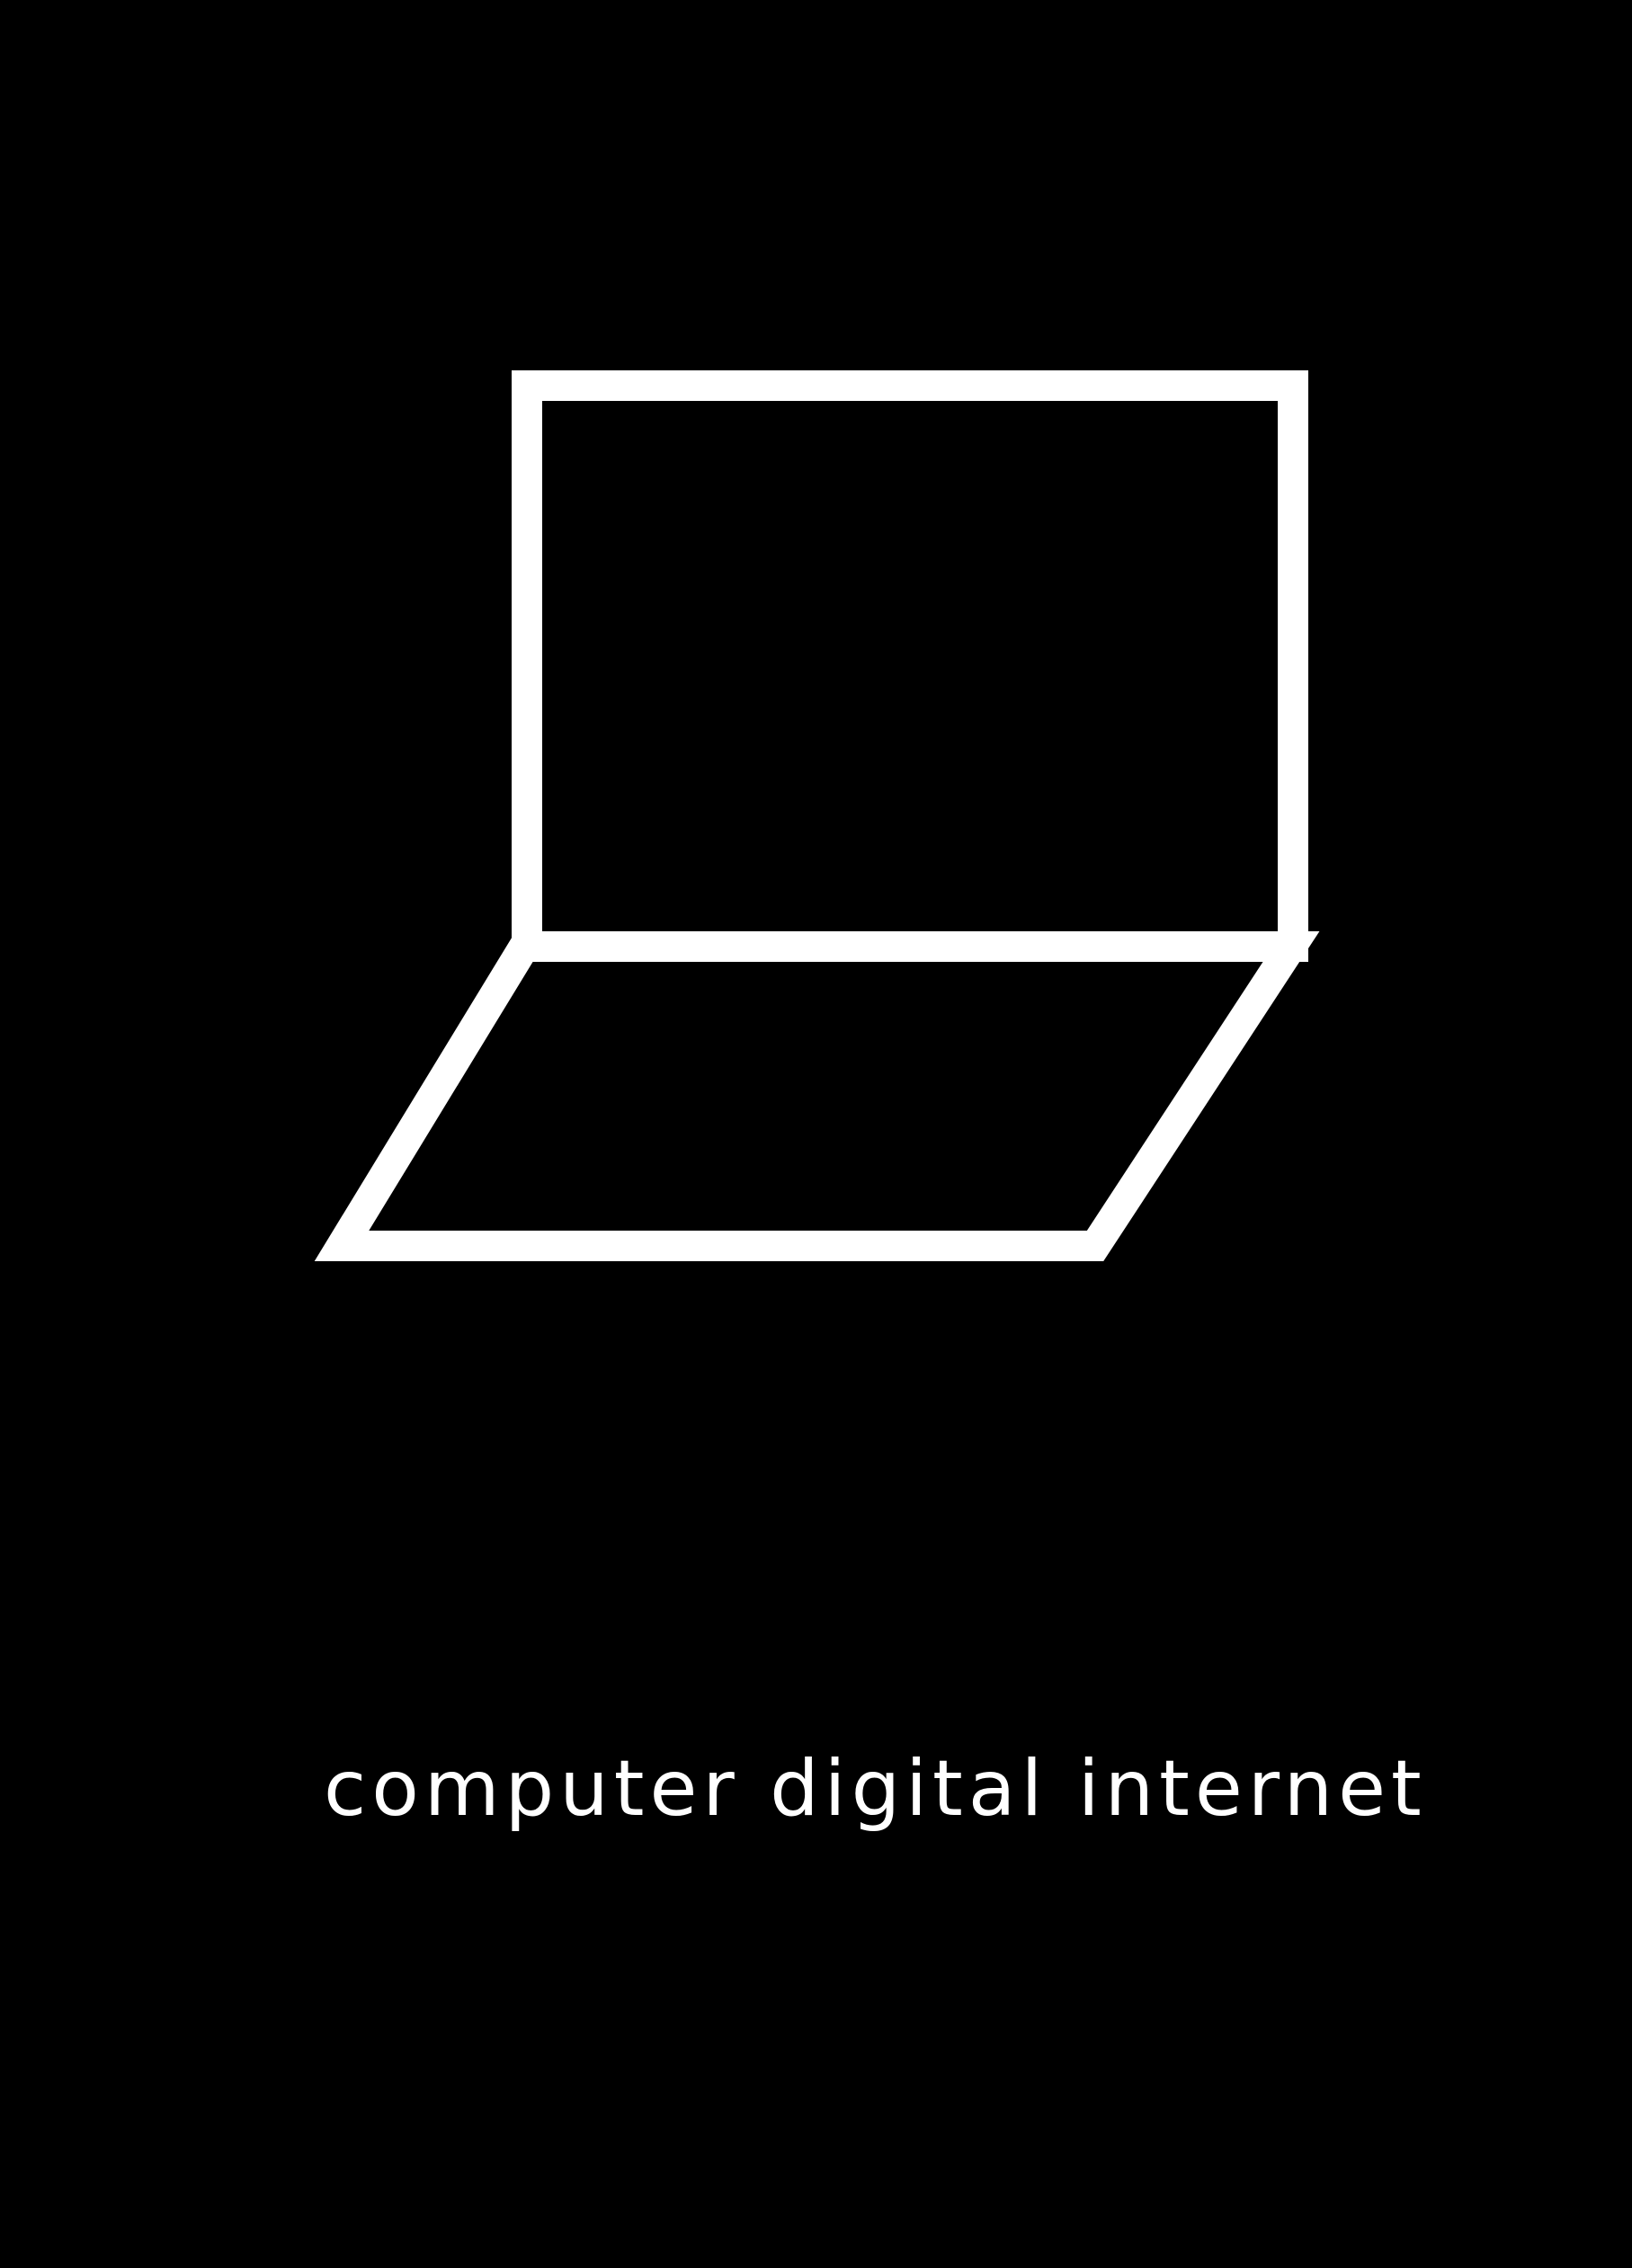 This screenshot has height=2268, width=1632. I want to click on laptop-base, so click(817, 1096).